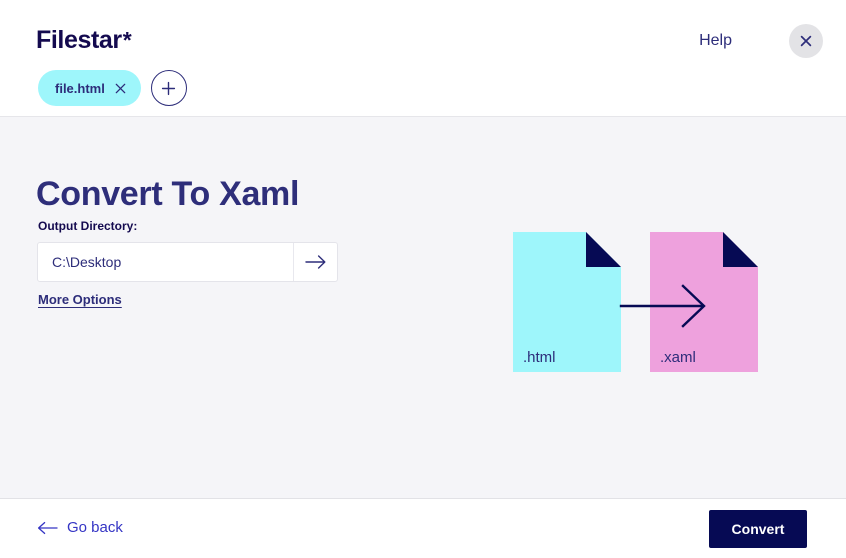  I want to click on file-tab-chip: file.html, so click(89, 88).